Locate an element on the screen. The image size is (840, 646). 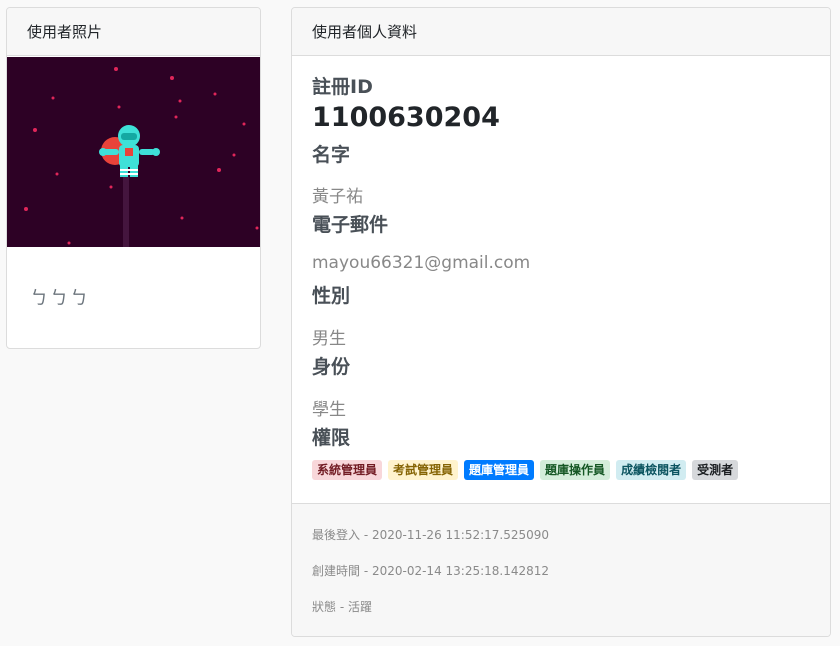
created-time-text: 創建時間 - 2020-02-14 13:25:18.142812 is located at coordinates (431, 571).